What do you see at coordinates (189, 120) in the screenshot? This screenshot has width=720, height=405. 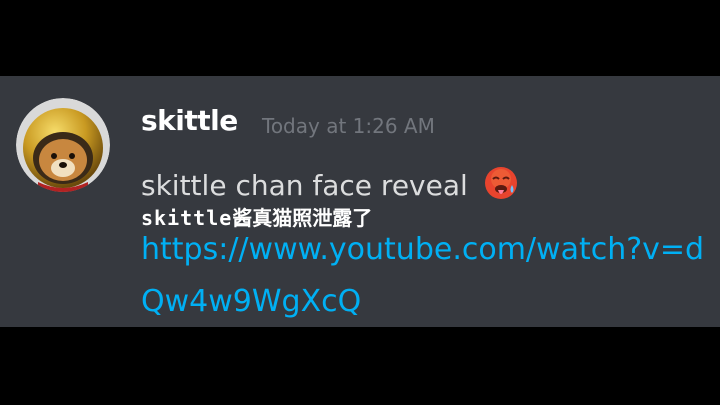 I see `username: skittle` at bounding box center [189, 120].